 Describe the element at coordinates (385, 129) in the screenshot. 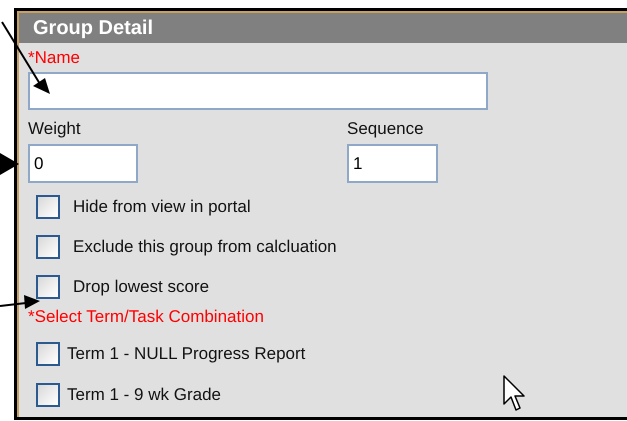

I see `sequence-label: Sequence` at that location.